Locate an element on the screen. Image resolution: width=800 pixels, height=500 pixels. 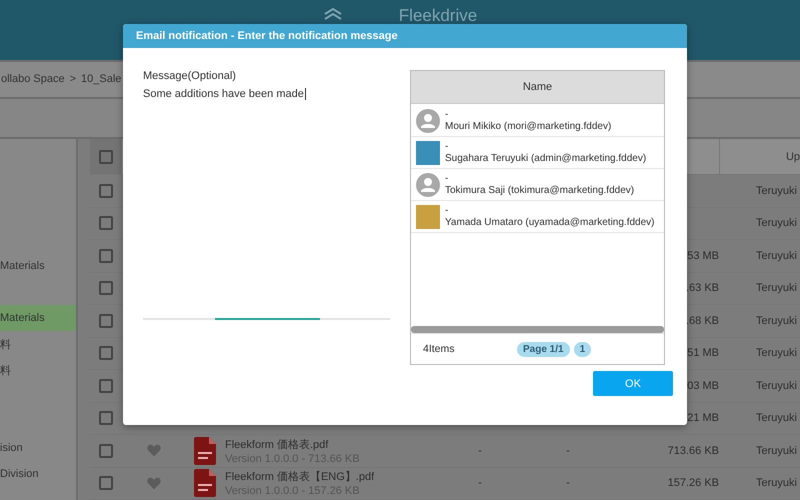
file-size: 21 MB is located at coordinates (703, 418).